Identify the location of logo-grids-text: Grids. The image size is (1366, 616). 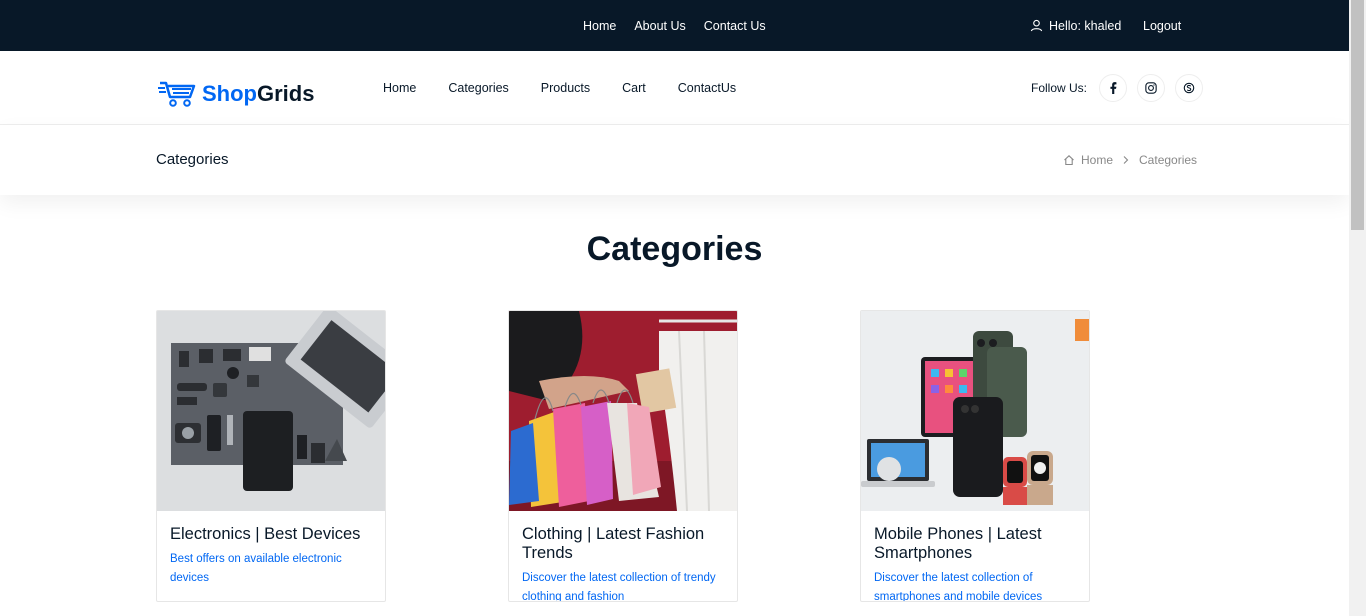
(286, 93).